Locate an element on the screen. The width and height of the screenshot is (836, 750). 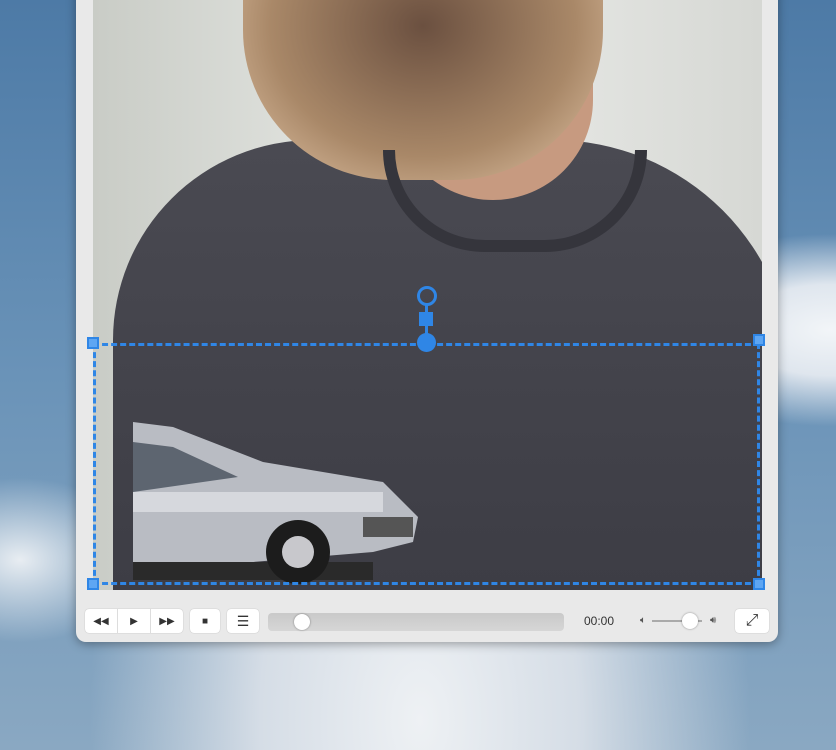
volume-control: 🔈︎ 🔊︎ is located at coordinates (683, 621).